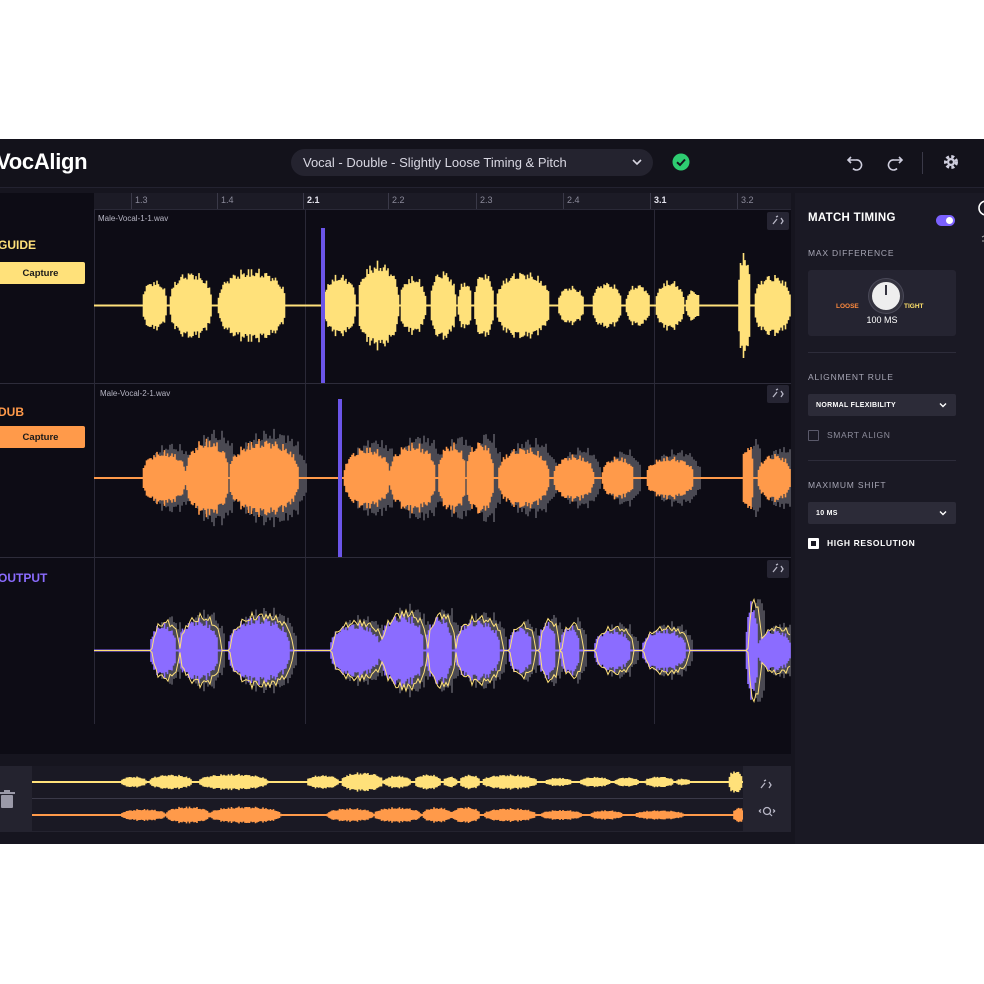 This screenshot has height=984, width=984. What do you see at coordinates (851, 253) in the screenshot?
I see `max-difference-label: MAX DIFFERENCE` at bounding box center [851, 253].